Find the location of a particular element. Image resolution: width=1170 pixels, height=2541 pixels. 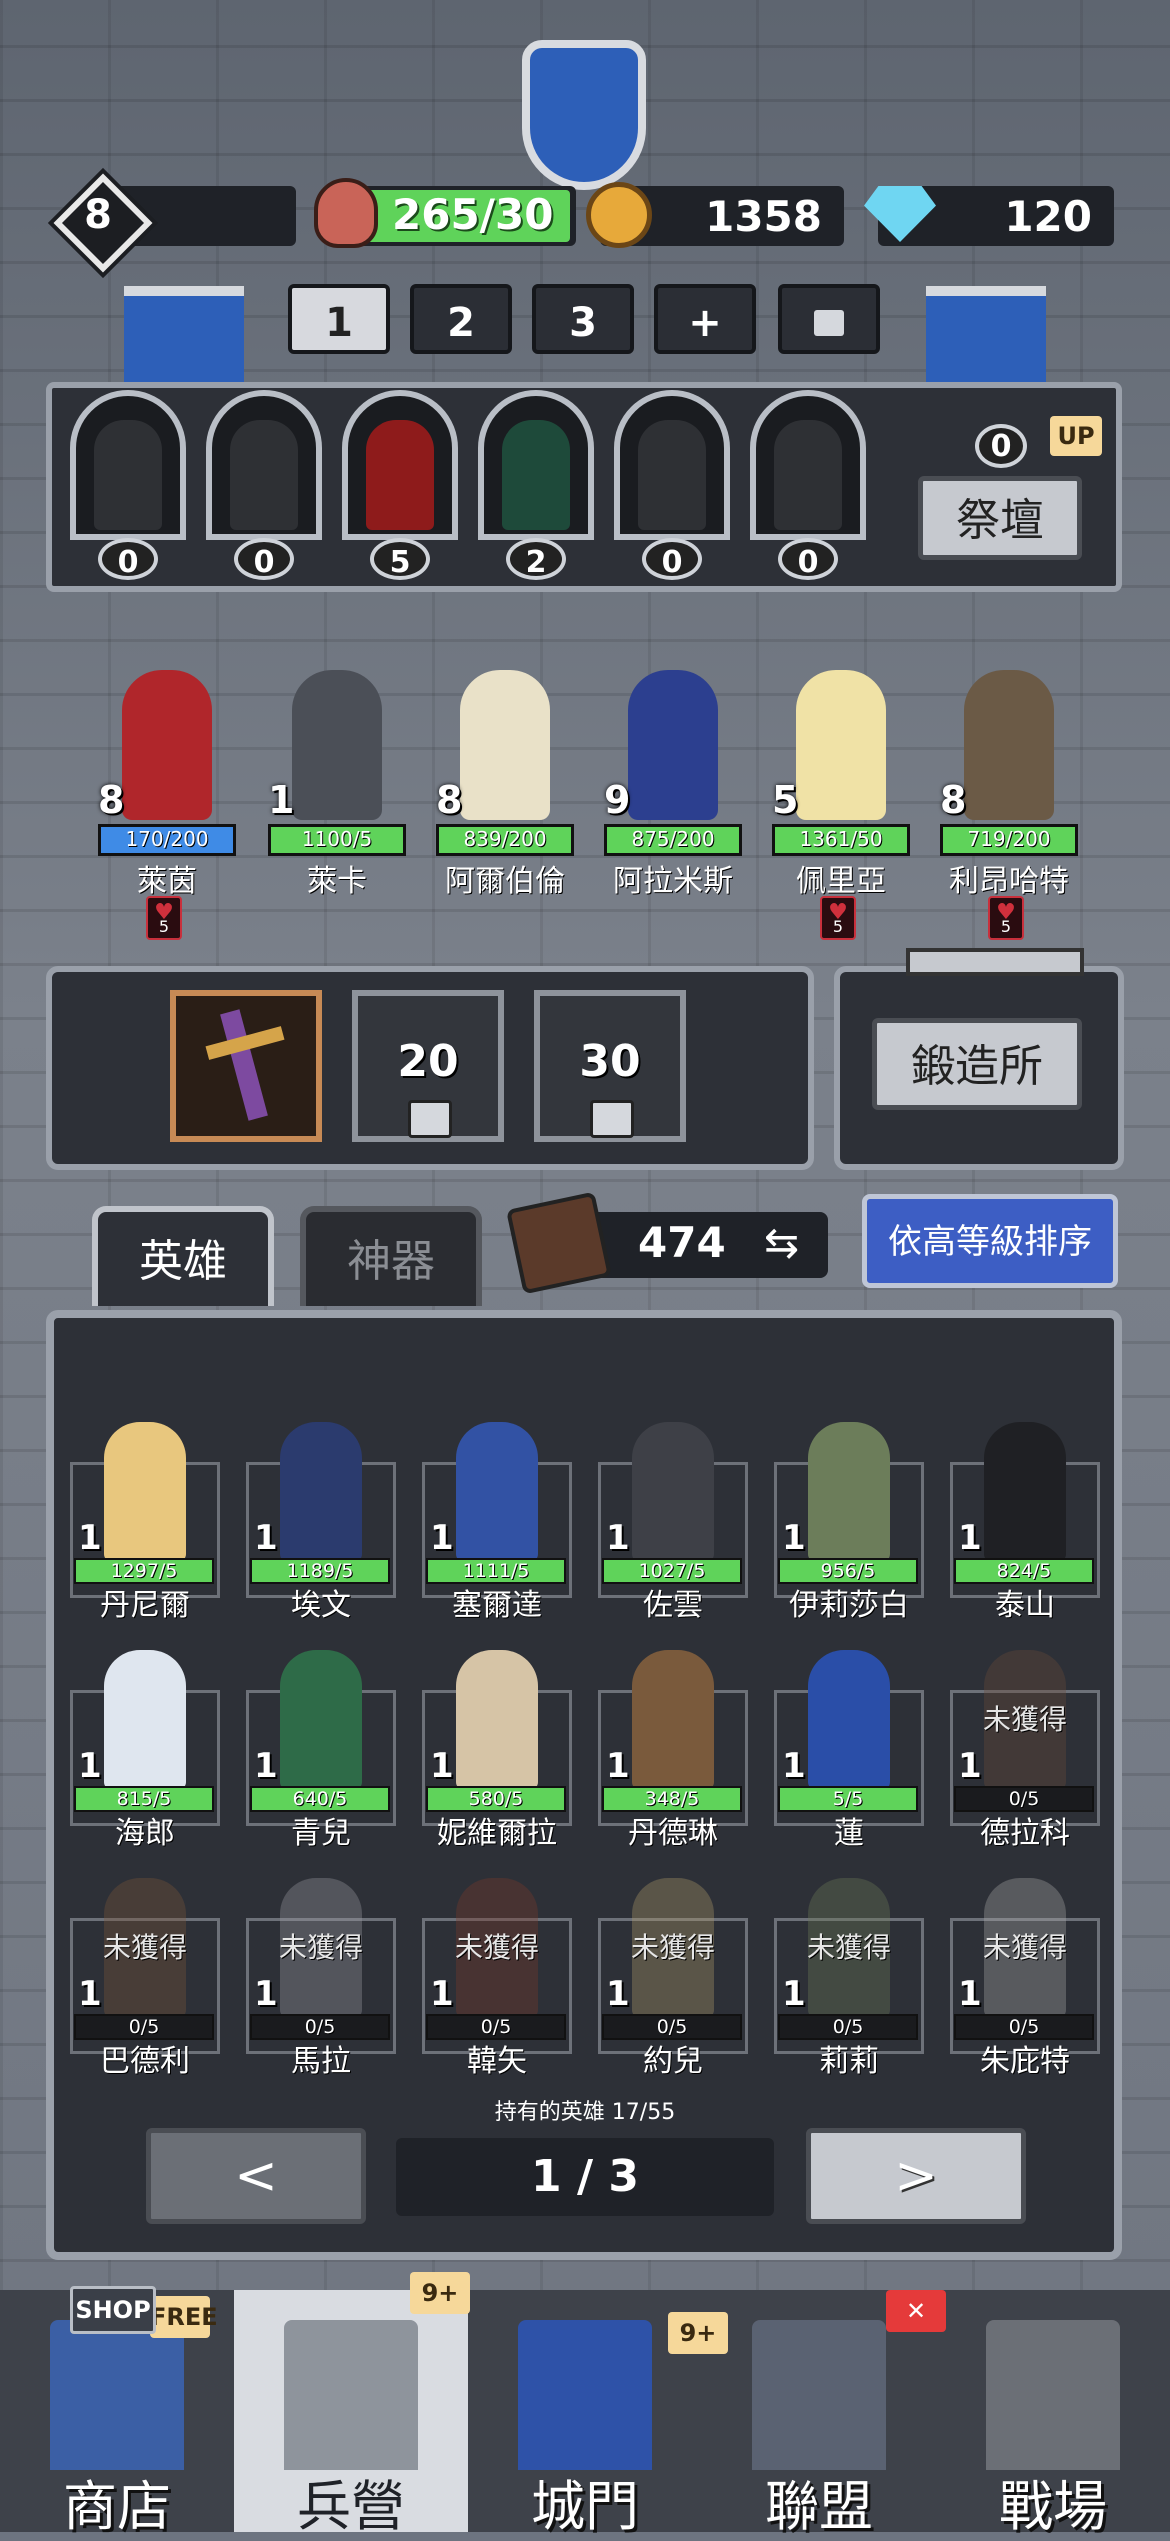

tab-artifacts: 神器 is located at coordinates (391, 1256).